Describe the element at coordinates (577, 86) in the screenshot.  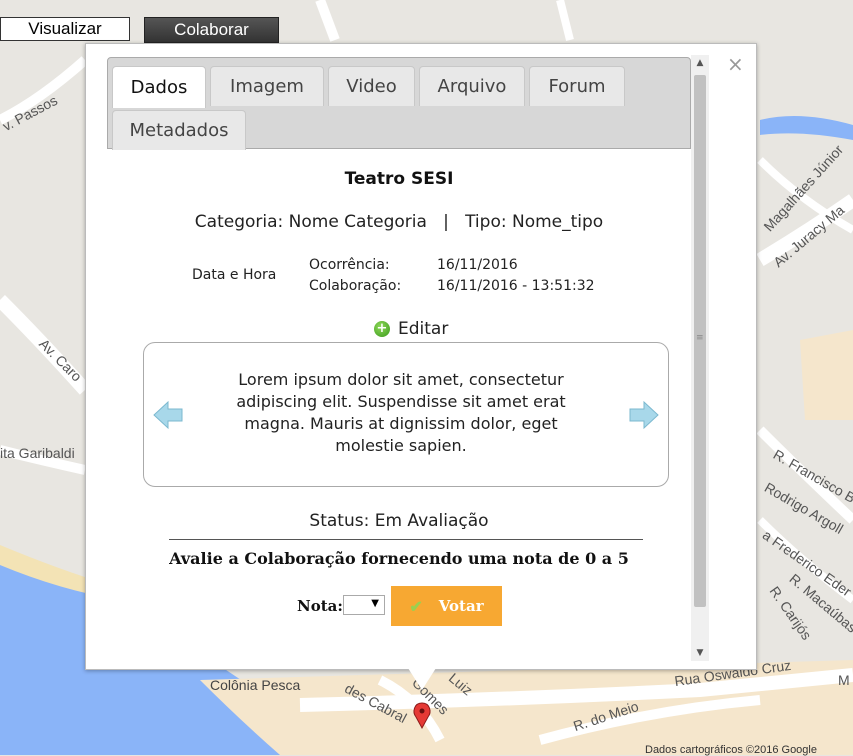
I see `tab-forum: Forum` at that location.